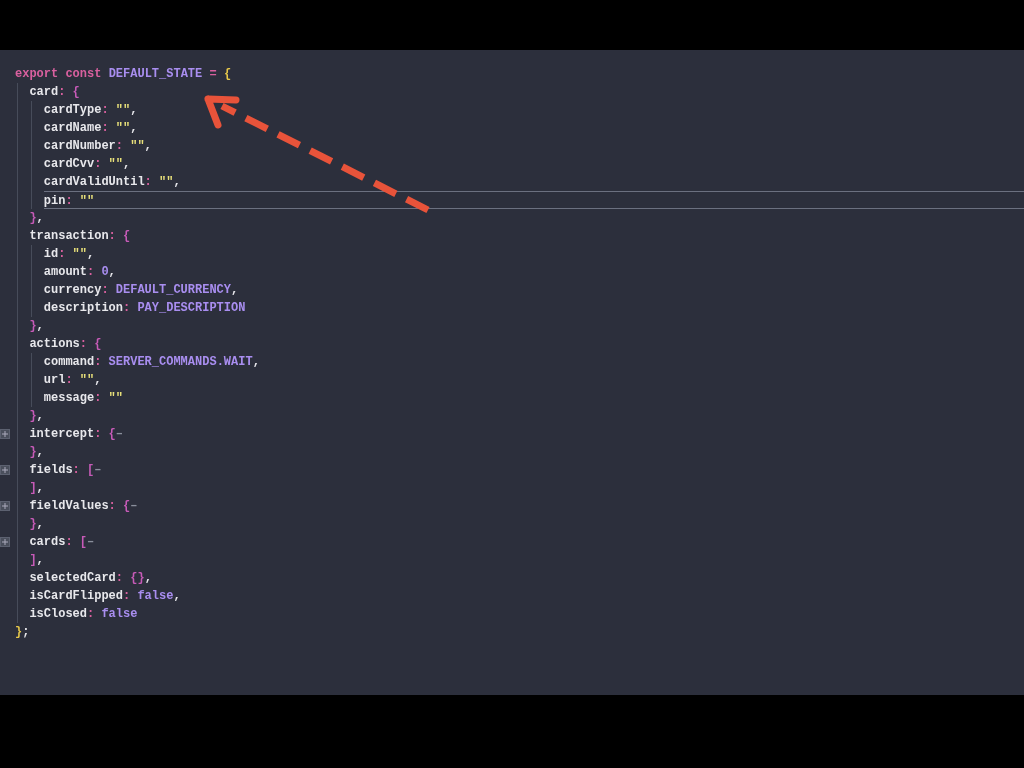 The width and height of the screenshot is (1024, 768). I want to click on code-line: card: {, so click(55, 92).